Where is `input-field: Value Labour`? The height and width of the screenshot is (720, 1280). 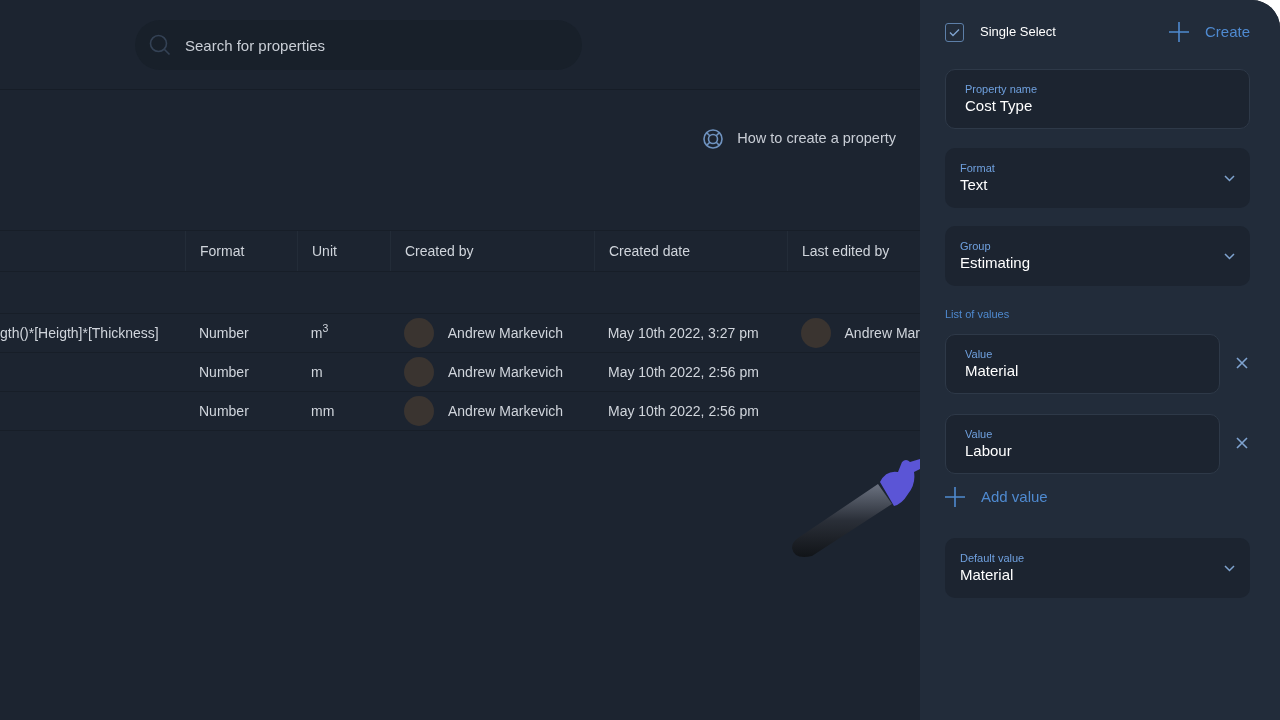 input-field: Value Labour is located at coordinates (1083, 443).